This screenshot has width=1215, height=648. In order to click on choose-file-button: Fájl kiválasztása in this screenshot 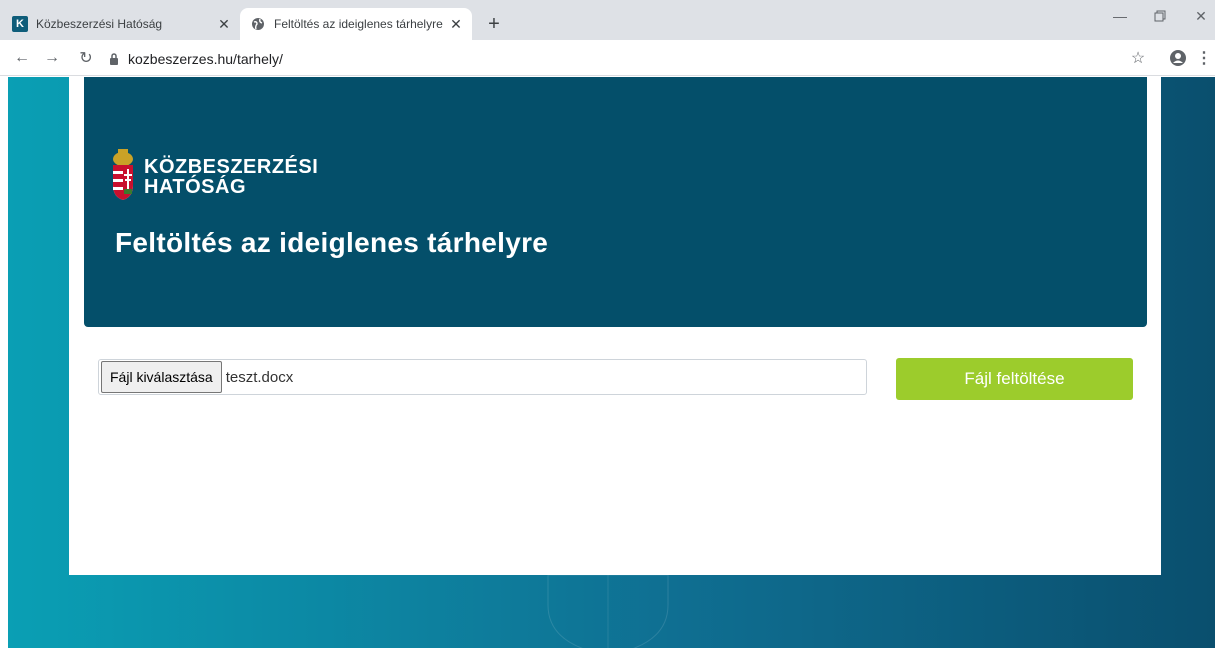, I will do `click(161, 377)`.